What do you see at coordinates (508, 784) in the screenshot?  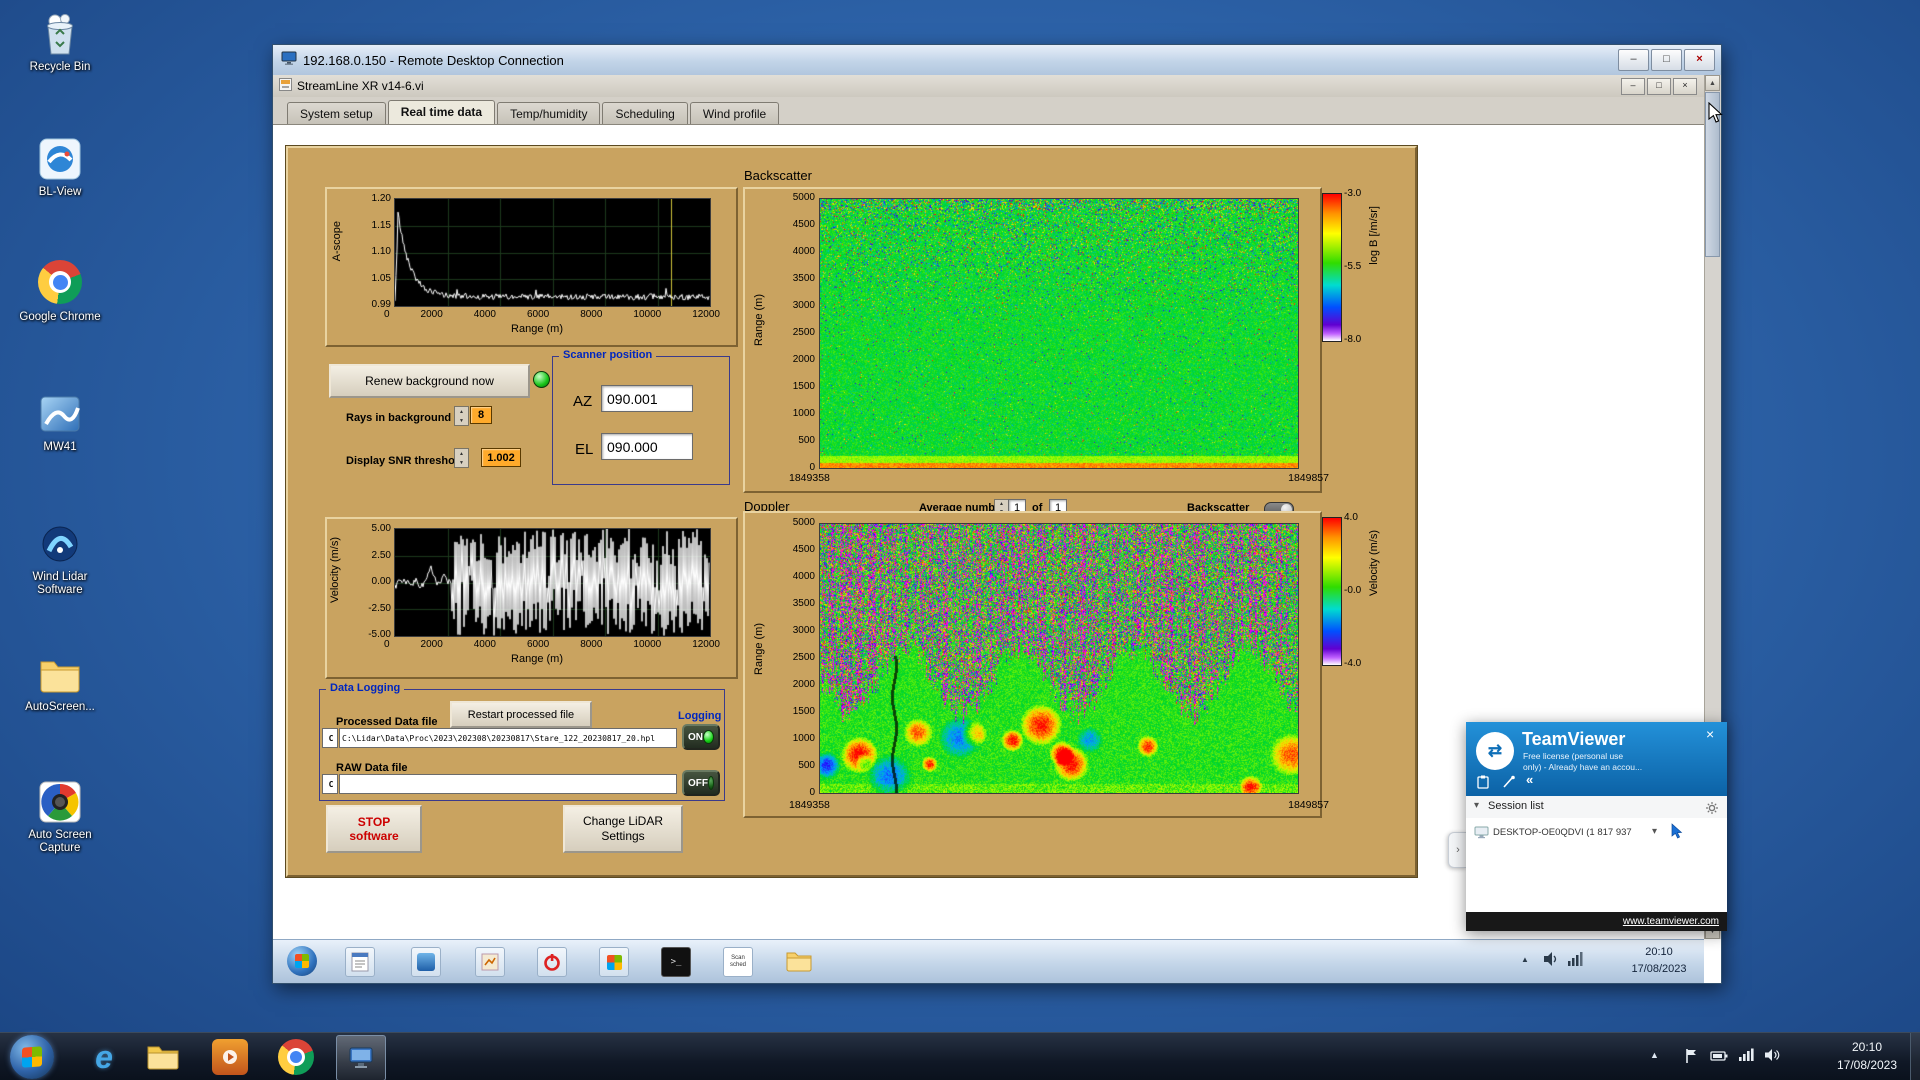 I see `raw-path-field` at bounding box center [508, 784].